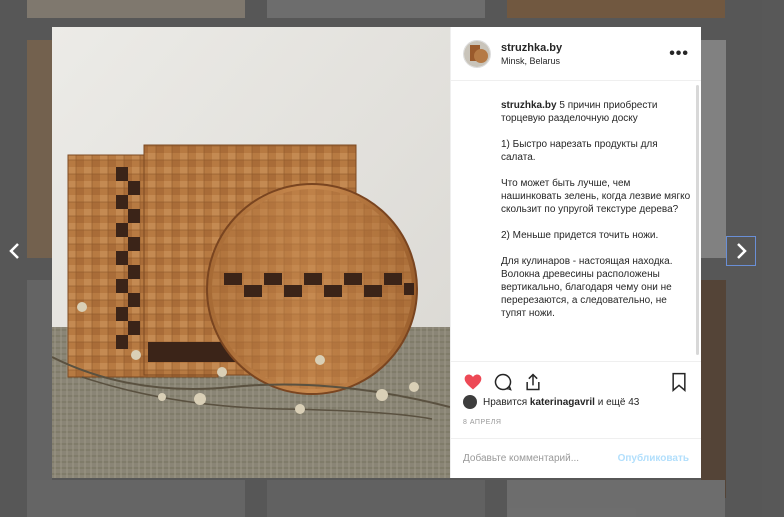 The width and height of the screenshot is (784, 517). I want to click on heart-icon, so click(473, 382).